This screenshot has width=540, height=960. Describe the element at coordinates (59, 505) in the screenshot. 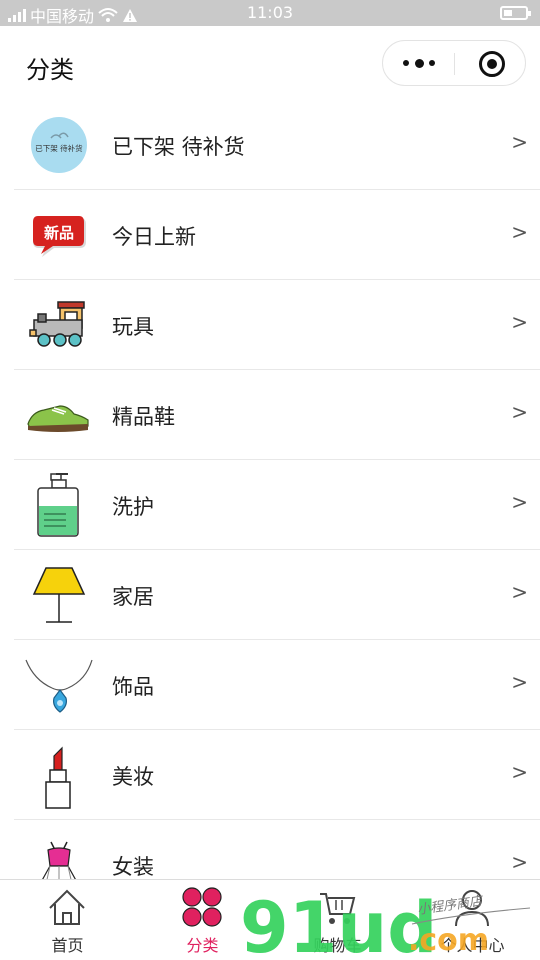

I see `lotion-bottle-icon` at that location.